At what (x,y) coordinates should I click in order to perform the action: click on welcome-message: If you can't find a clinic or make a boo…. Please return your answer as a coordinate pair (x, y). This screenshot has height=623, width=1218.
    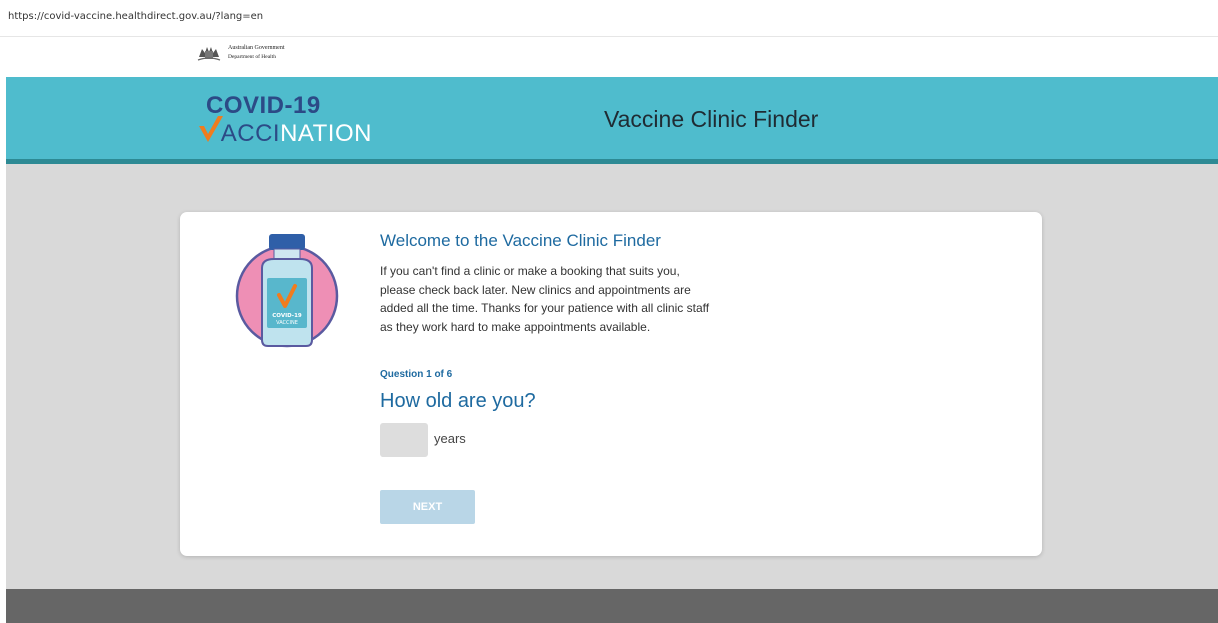
    Looking at the image, I should click on (570, 299).